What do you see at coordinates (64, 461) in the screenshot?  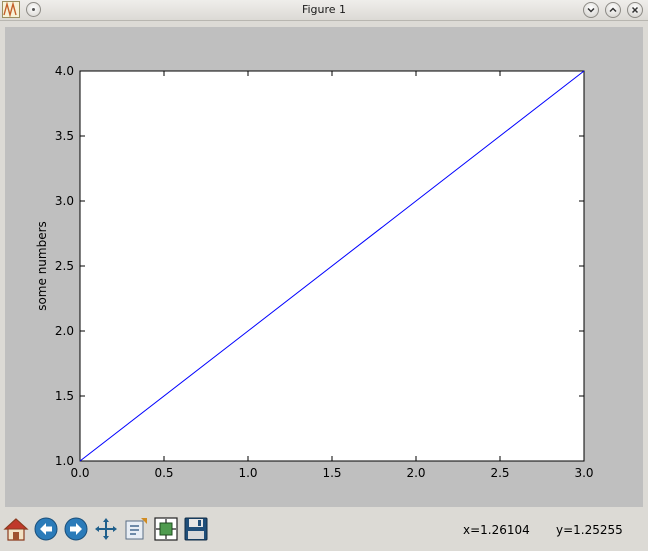 I see `y-tick-label: 1.0` at bounding box center [64, 461].